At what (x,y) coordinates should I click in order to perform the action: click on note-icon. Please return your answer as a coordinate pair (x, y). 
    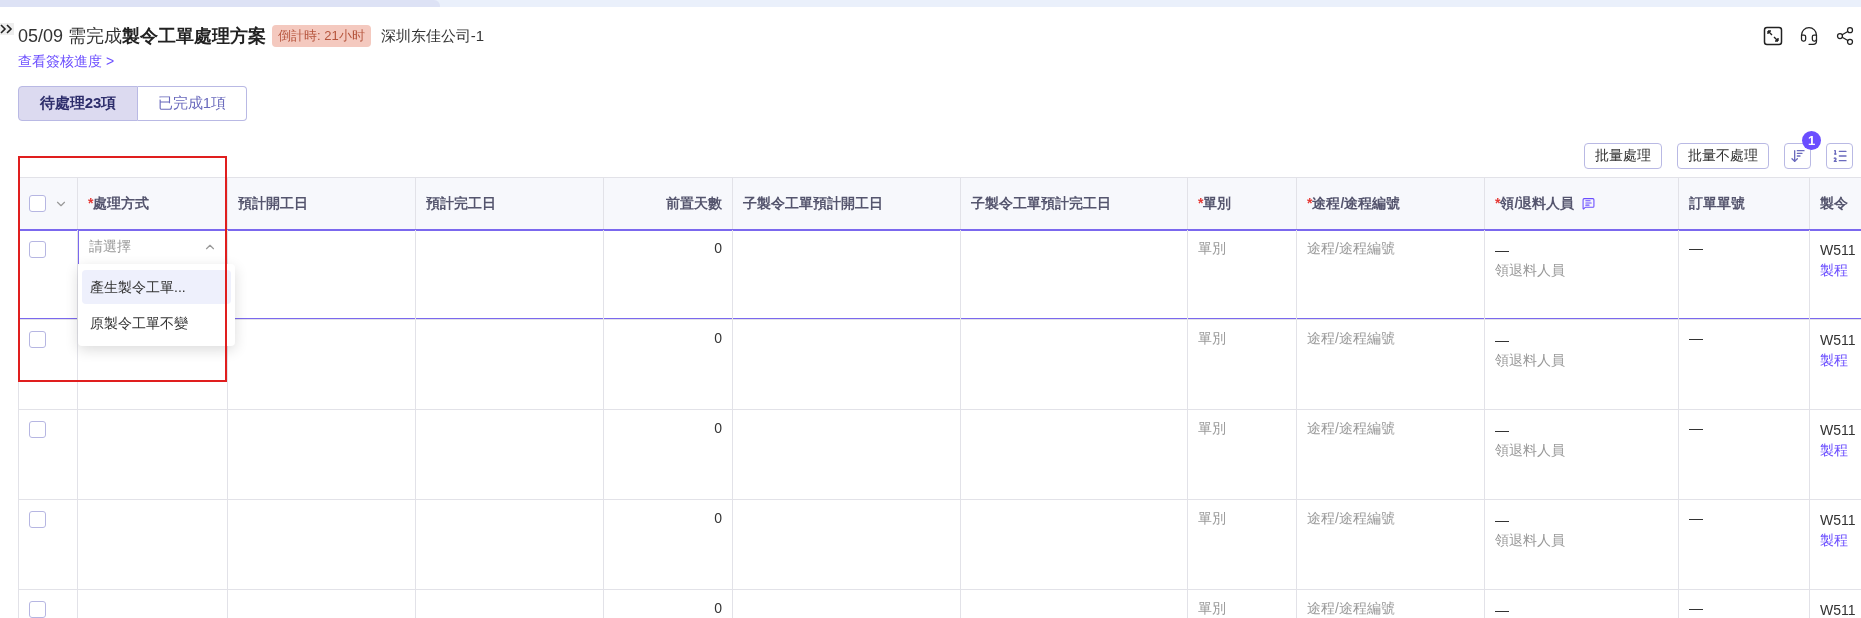
    Looking at the image, I should click on (1589, 204).